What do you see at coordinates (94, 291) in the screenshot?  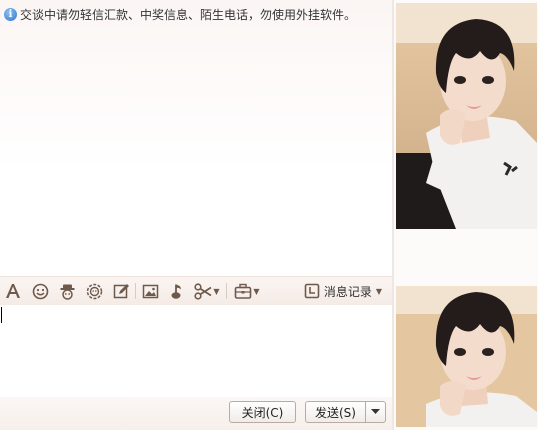 I see `shake-icon` at bounding box center [94, 291].